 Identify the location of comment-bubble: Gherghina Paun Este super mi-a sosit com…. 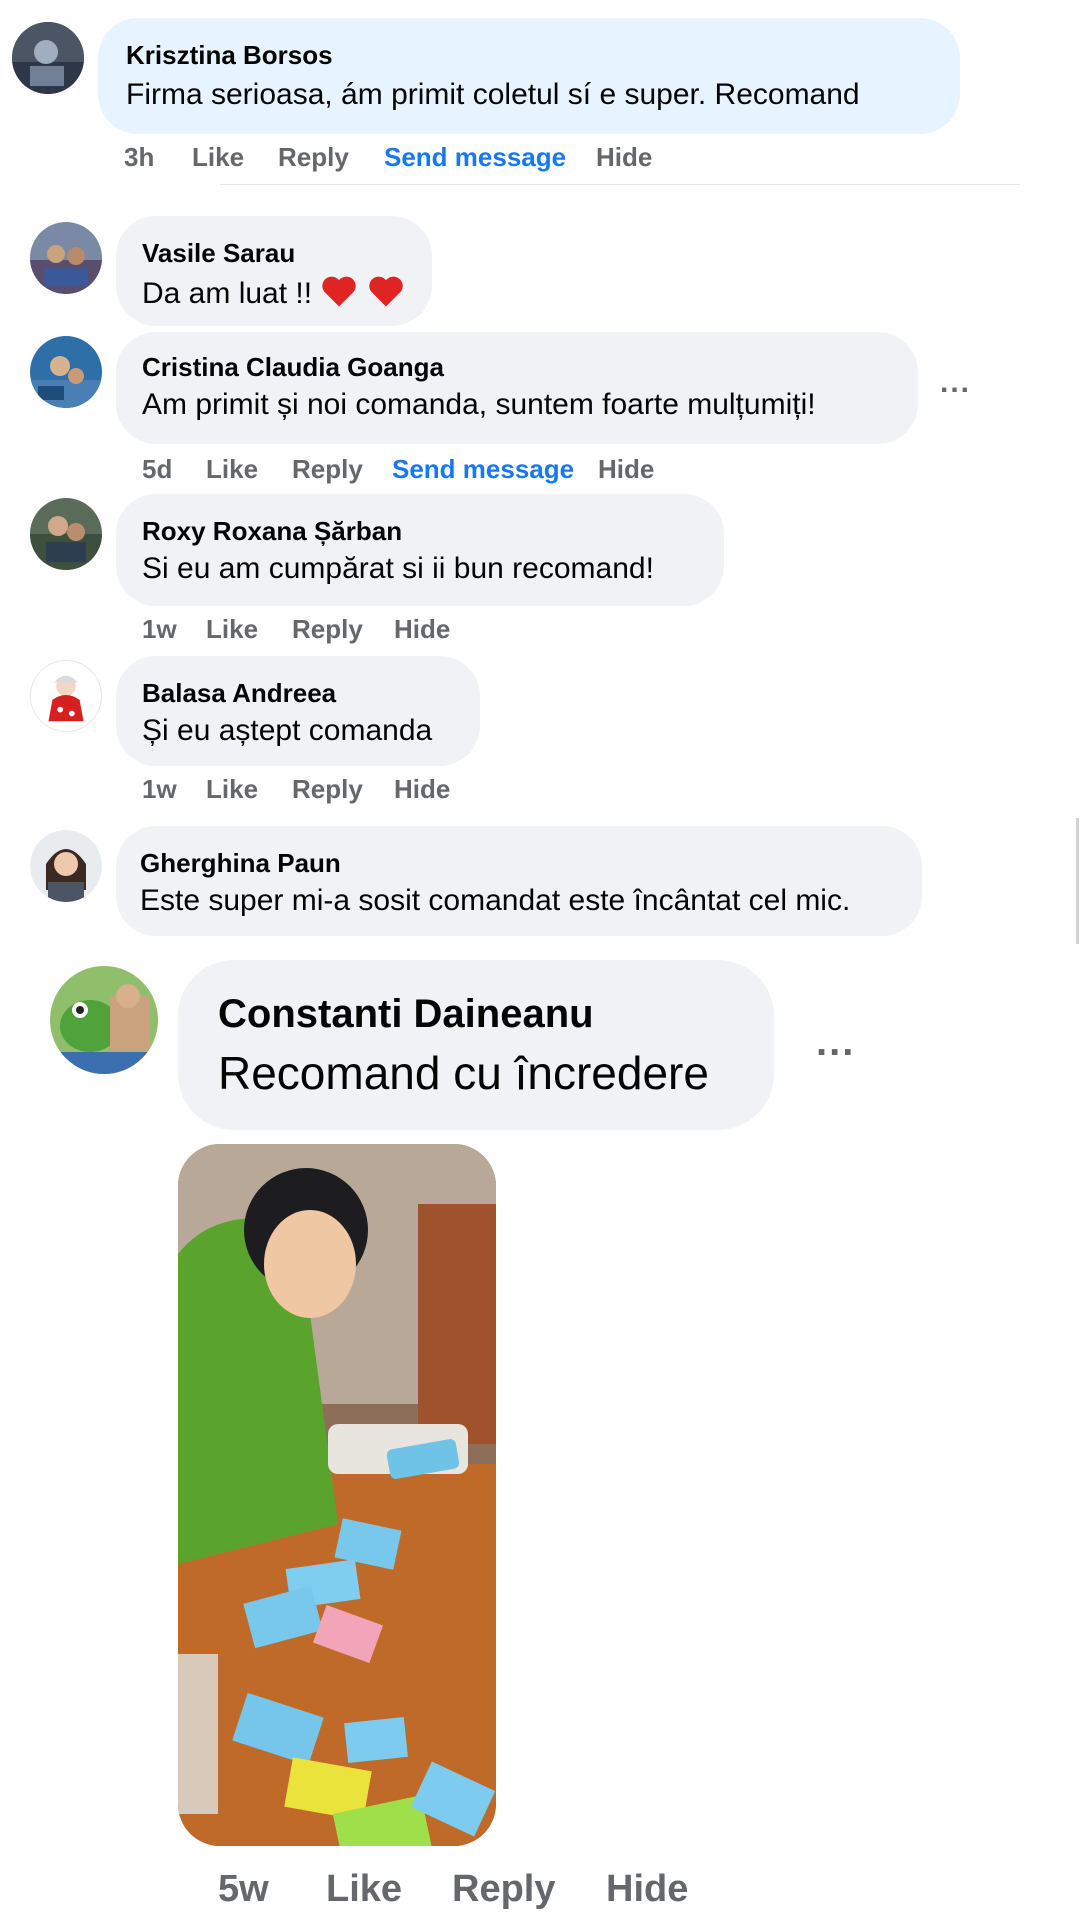
(519, 881).